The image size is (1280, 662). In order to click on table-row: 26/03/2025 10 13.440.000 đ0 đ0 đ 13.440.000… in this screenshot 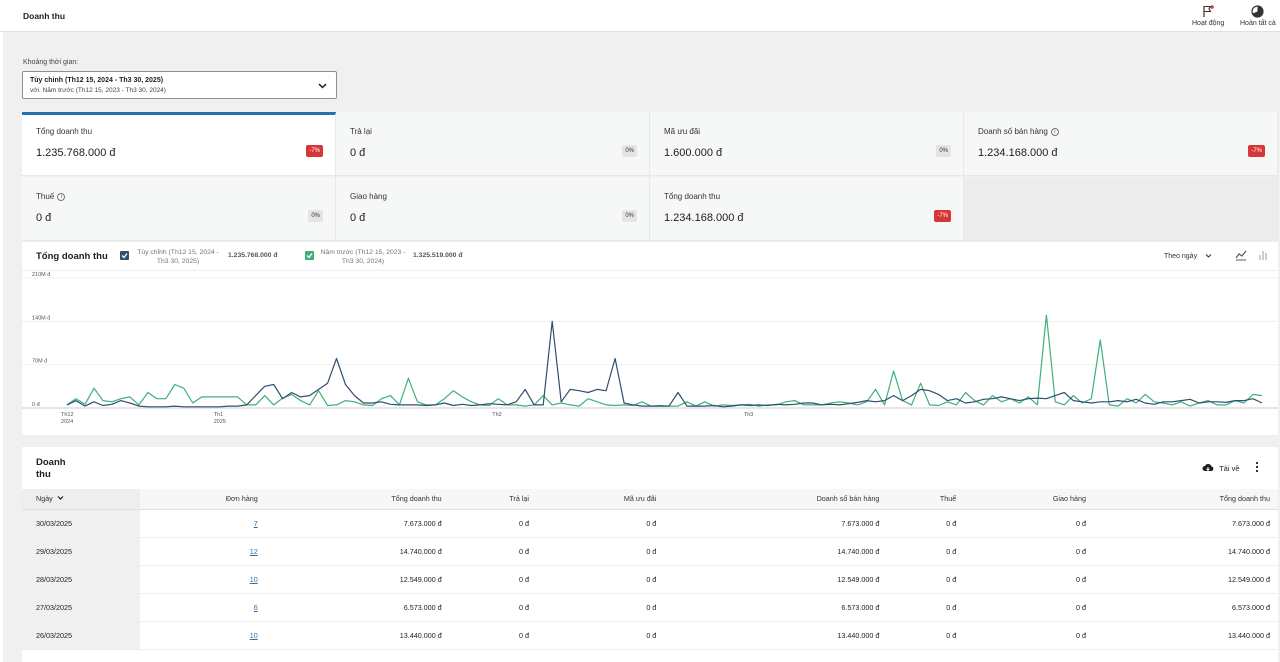, I will do `click(650, 635)`.